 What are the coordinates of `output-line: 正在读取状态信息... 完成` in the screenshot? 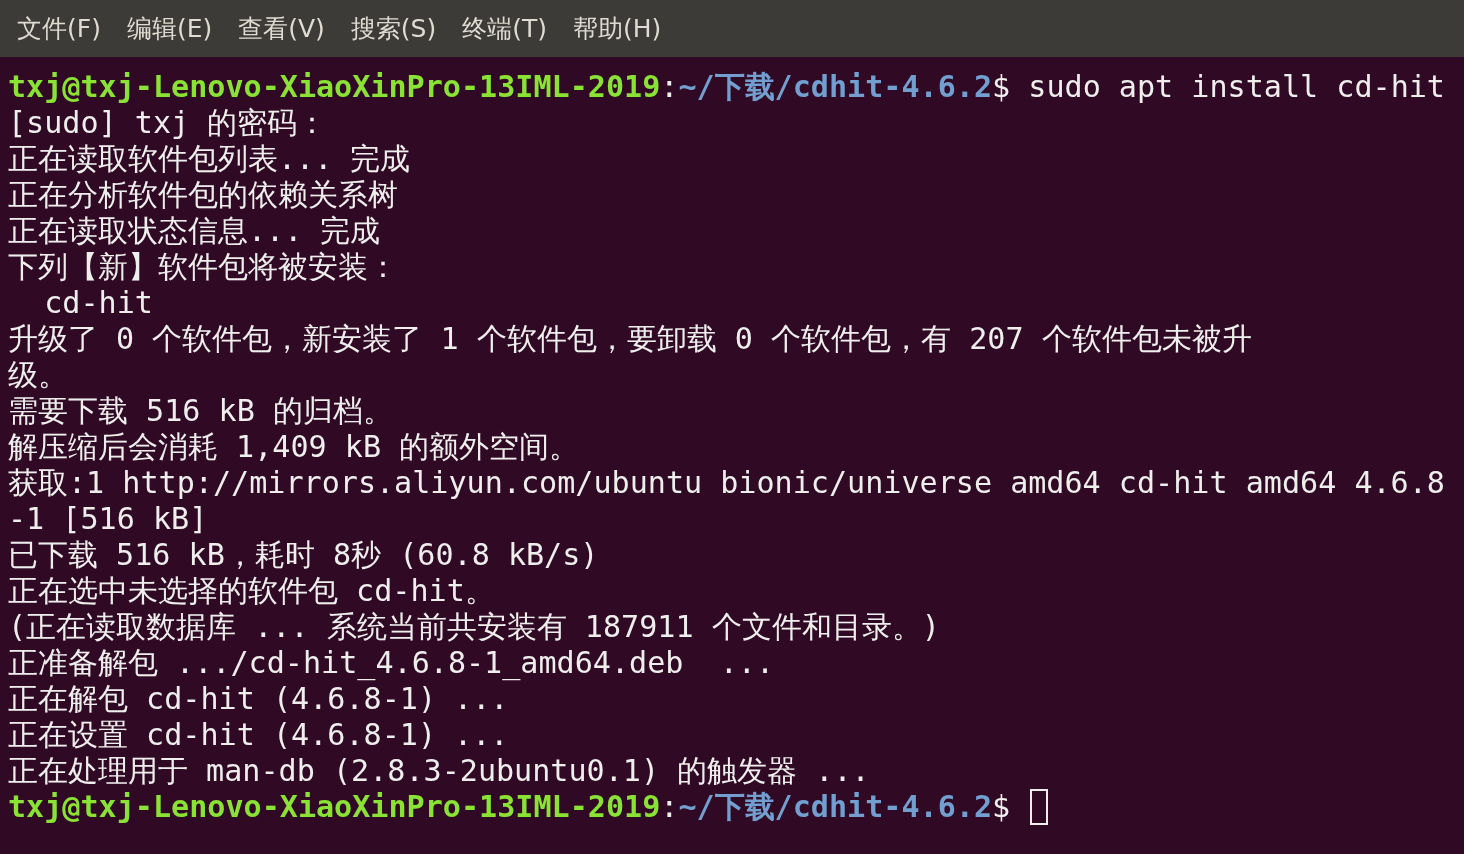 It's located at (194, 231).